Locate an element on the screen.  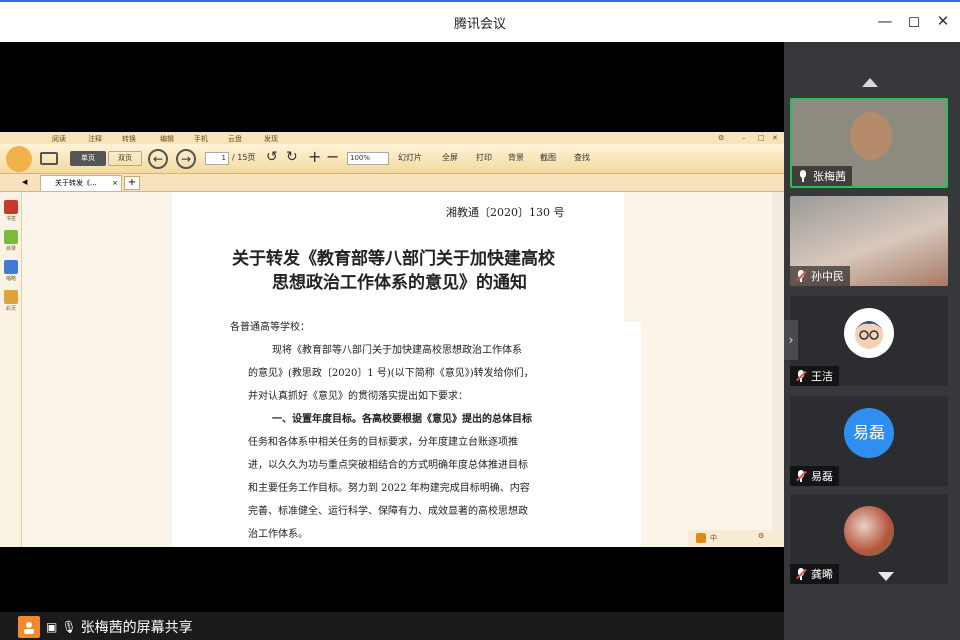
participant-name: 易磊 is located at coordinates (822, 476).